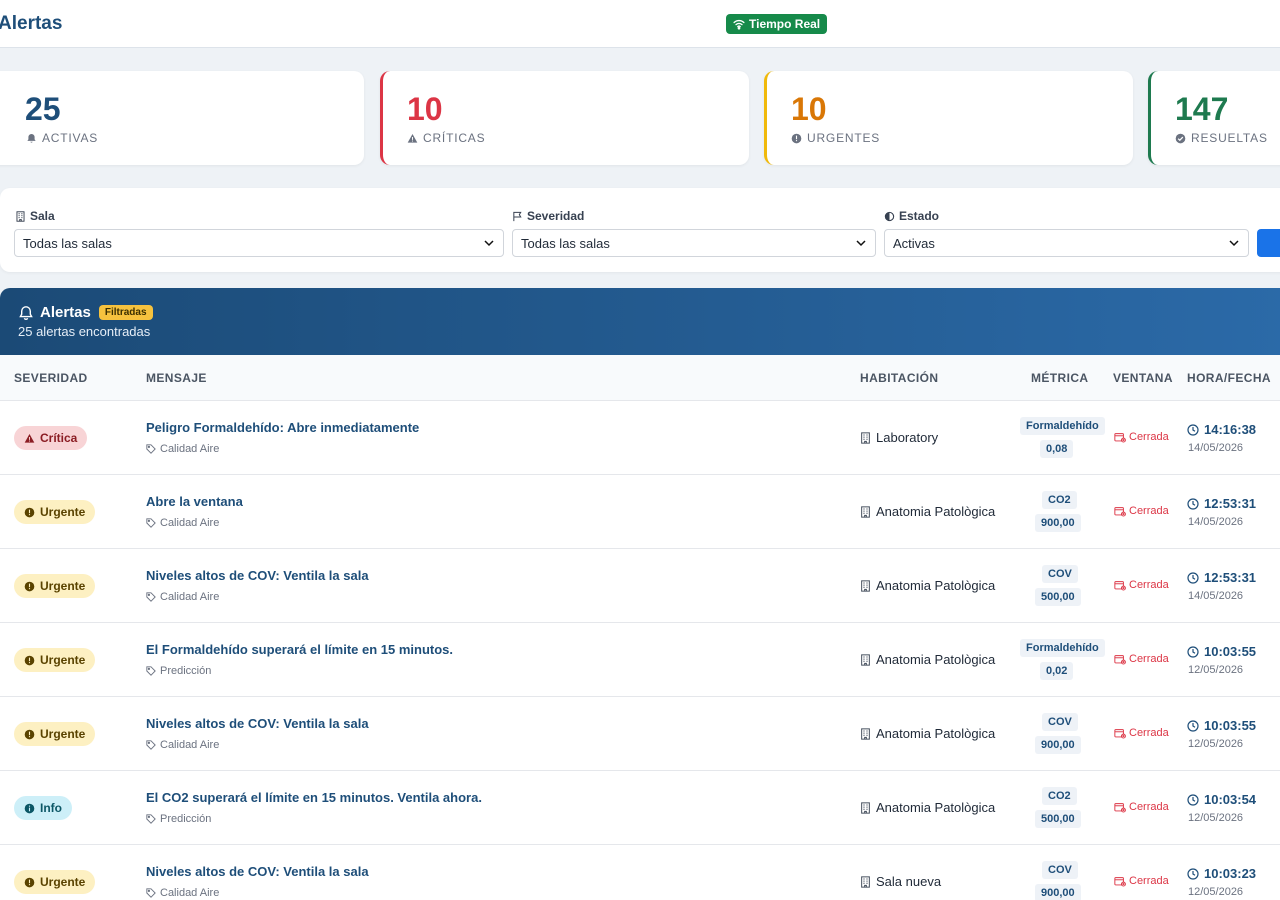 The height and width of the screenshot is (900, 1280). Describe the element at coordinates (914, 243) in the screenshot. I see `estado-select-value: Activas` at that location.